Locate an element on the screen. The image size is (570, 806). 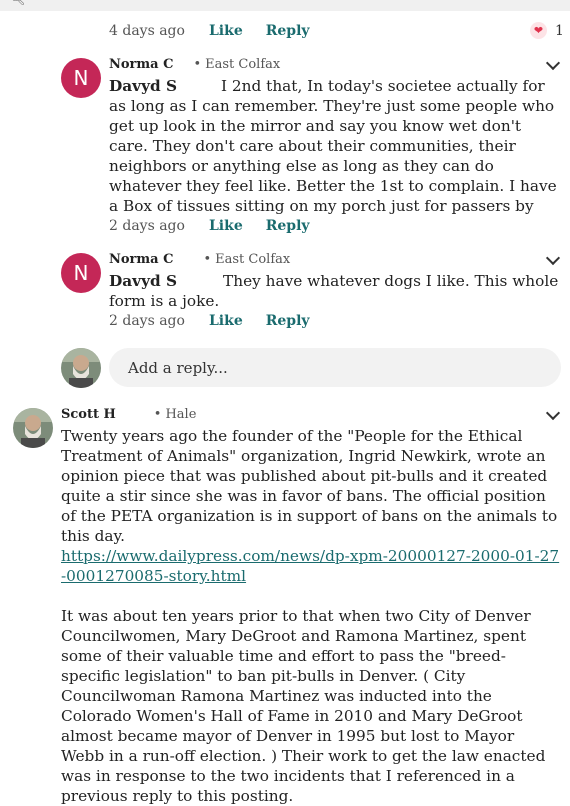
avatar is located at coordinates (33, 428).